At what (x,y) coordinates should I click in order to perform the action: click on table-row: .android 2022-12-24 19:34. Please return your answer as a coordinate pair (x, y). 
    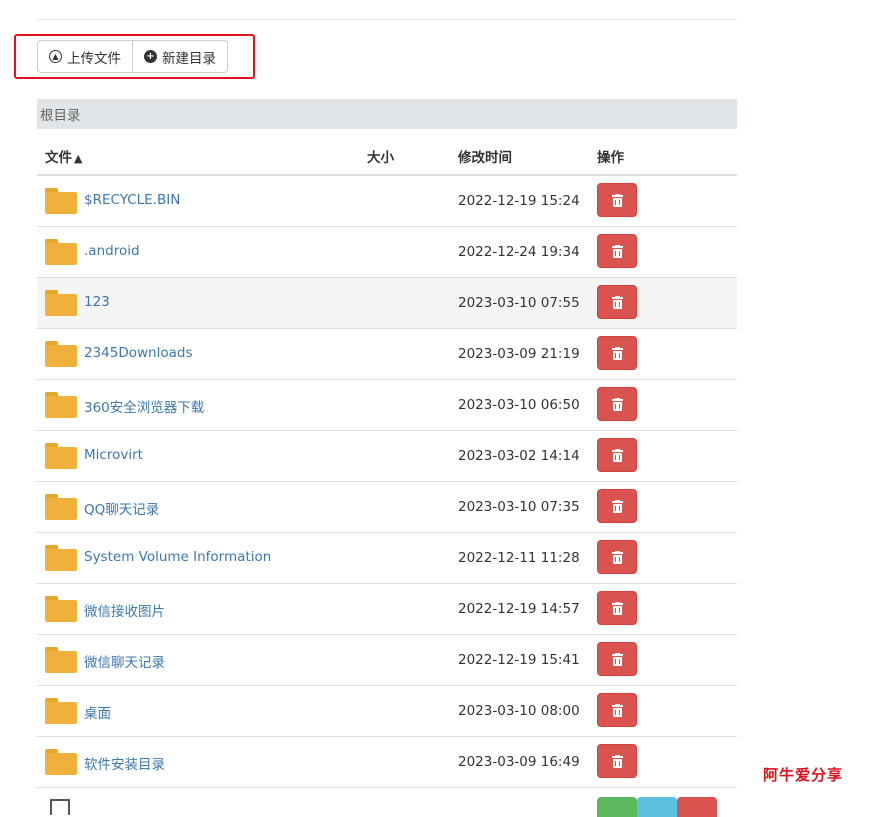
    Looking at the image, I should click on (387, 252).